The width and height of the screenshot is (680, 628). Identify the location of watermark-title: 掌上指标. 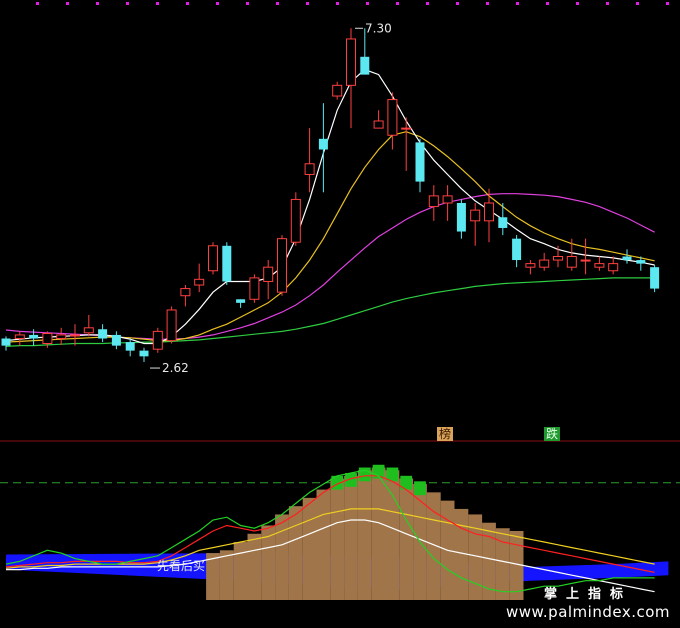
(587, 594).